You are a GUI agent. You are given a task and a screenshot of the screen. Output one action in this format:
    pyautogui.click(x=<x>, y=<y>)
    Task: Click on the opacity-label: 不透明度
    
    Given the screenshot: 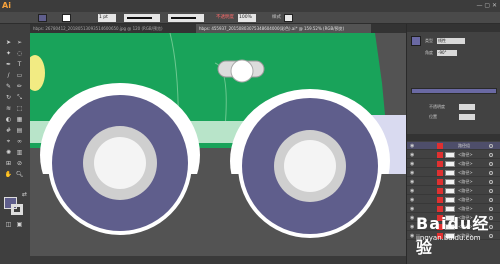 What is the action you would take?
    pyautogui.click(x=225, y=18)
    